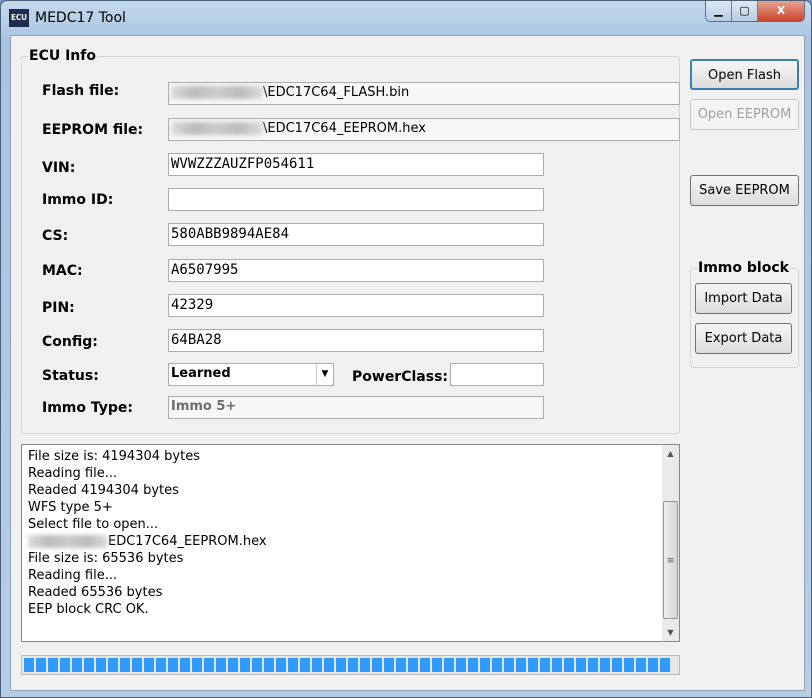 Image resolution: width=812 pixels, height=698 pixels. What do you see at coordinates (356, 340) in the screenshot?
I see `config-field: 64BA28` at bounding box center [356, 340].